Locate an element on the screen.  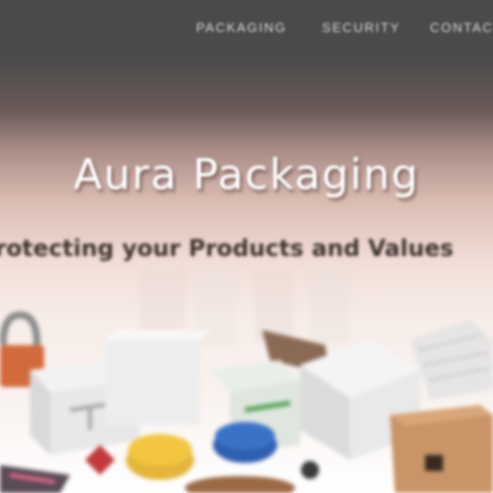
nav-link-contact: CONTACT is located at coordinates (461, 27).